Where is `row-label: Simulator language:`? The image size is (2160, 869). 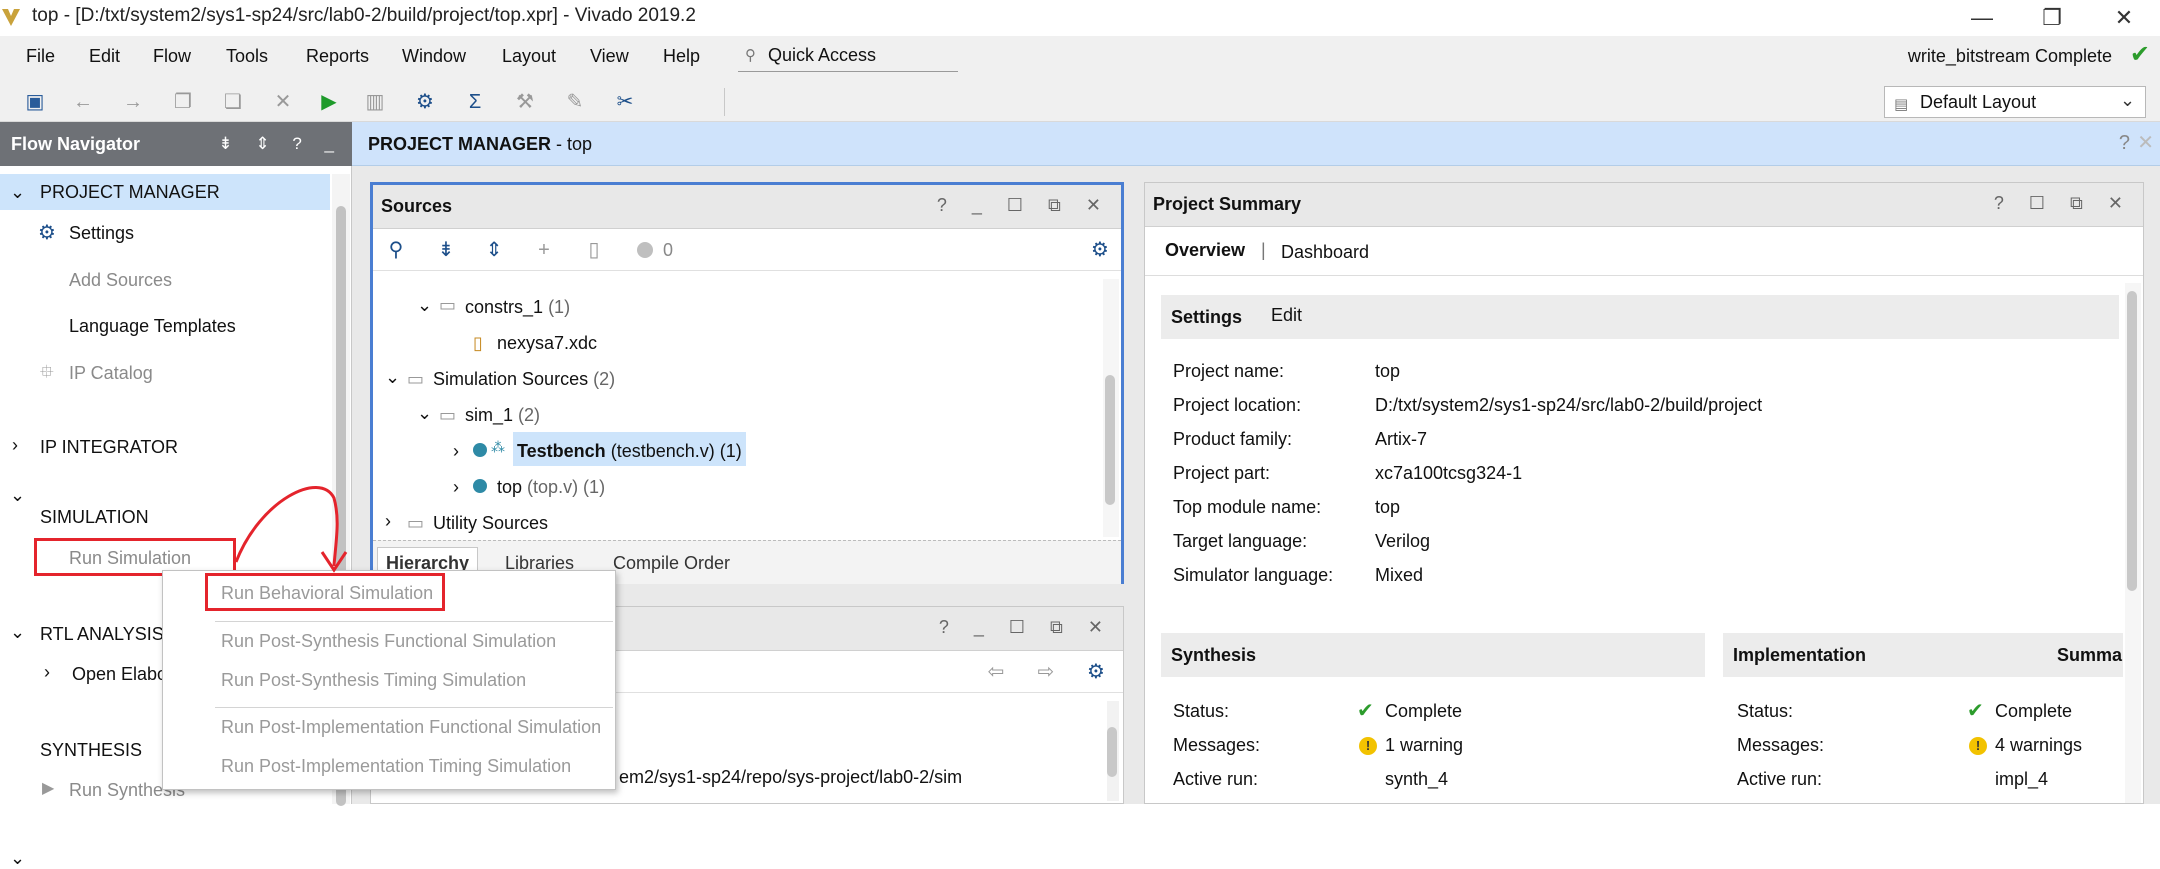
row-label: Simulator language: is located at coordinates (1253, 575).